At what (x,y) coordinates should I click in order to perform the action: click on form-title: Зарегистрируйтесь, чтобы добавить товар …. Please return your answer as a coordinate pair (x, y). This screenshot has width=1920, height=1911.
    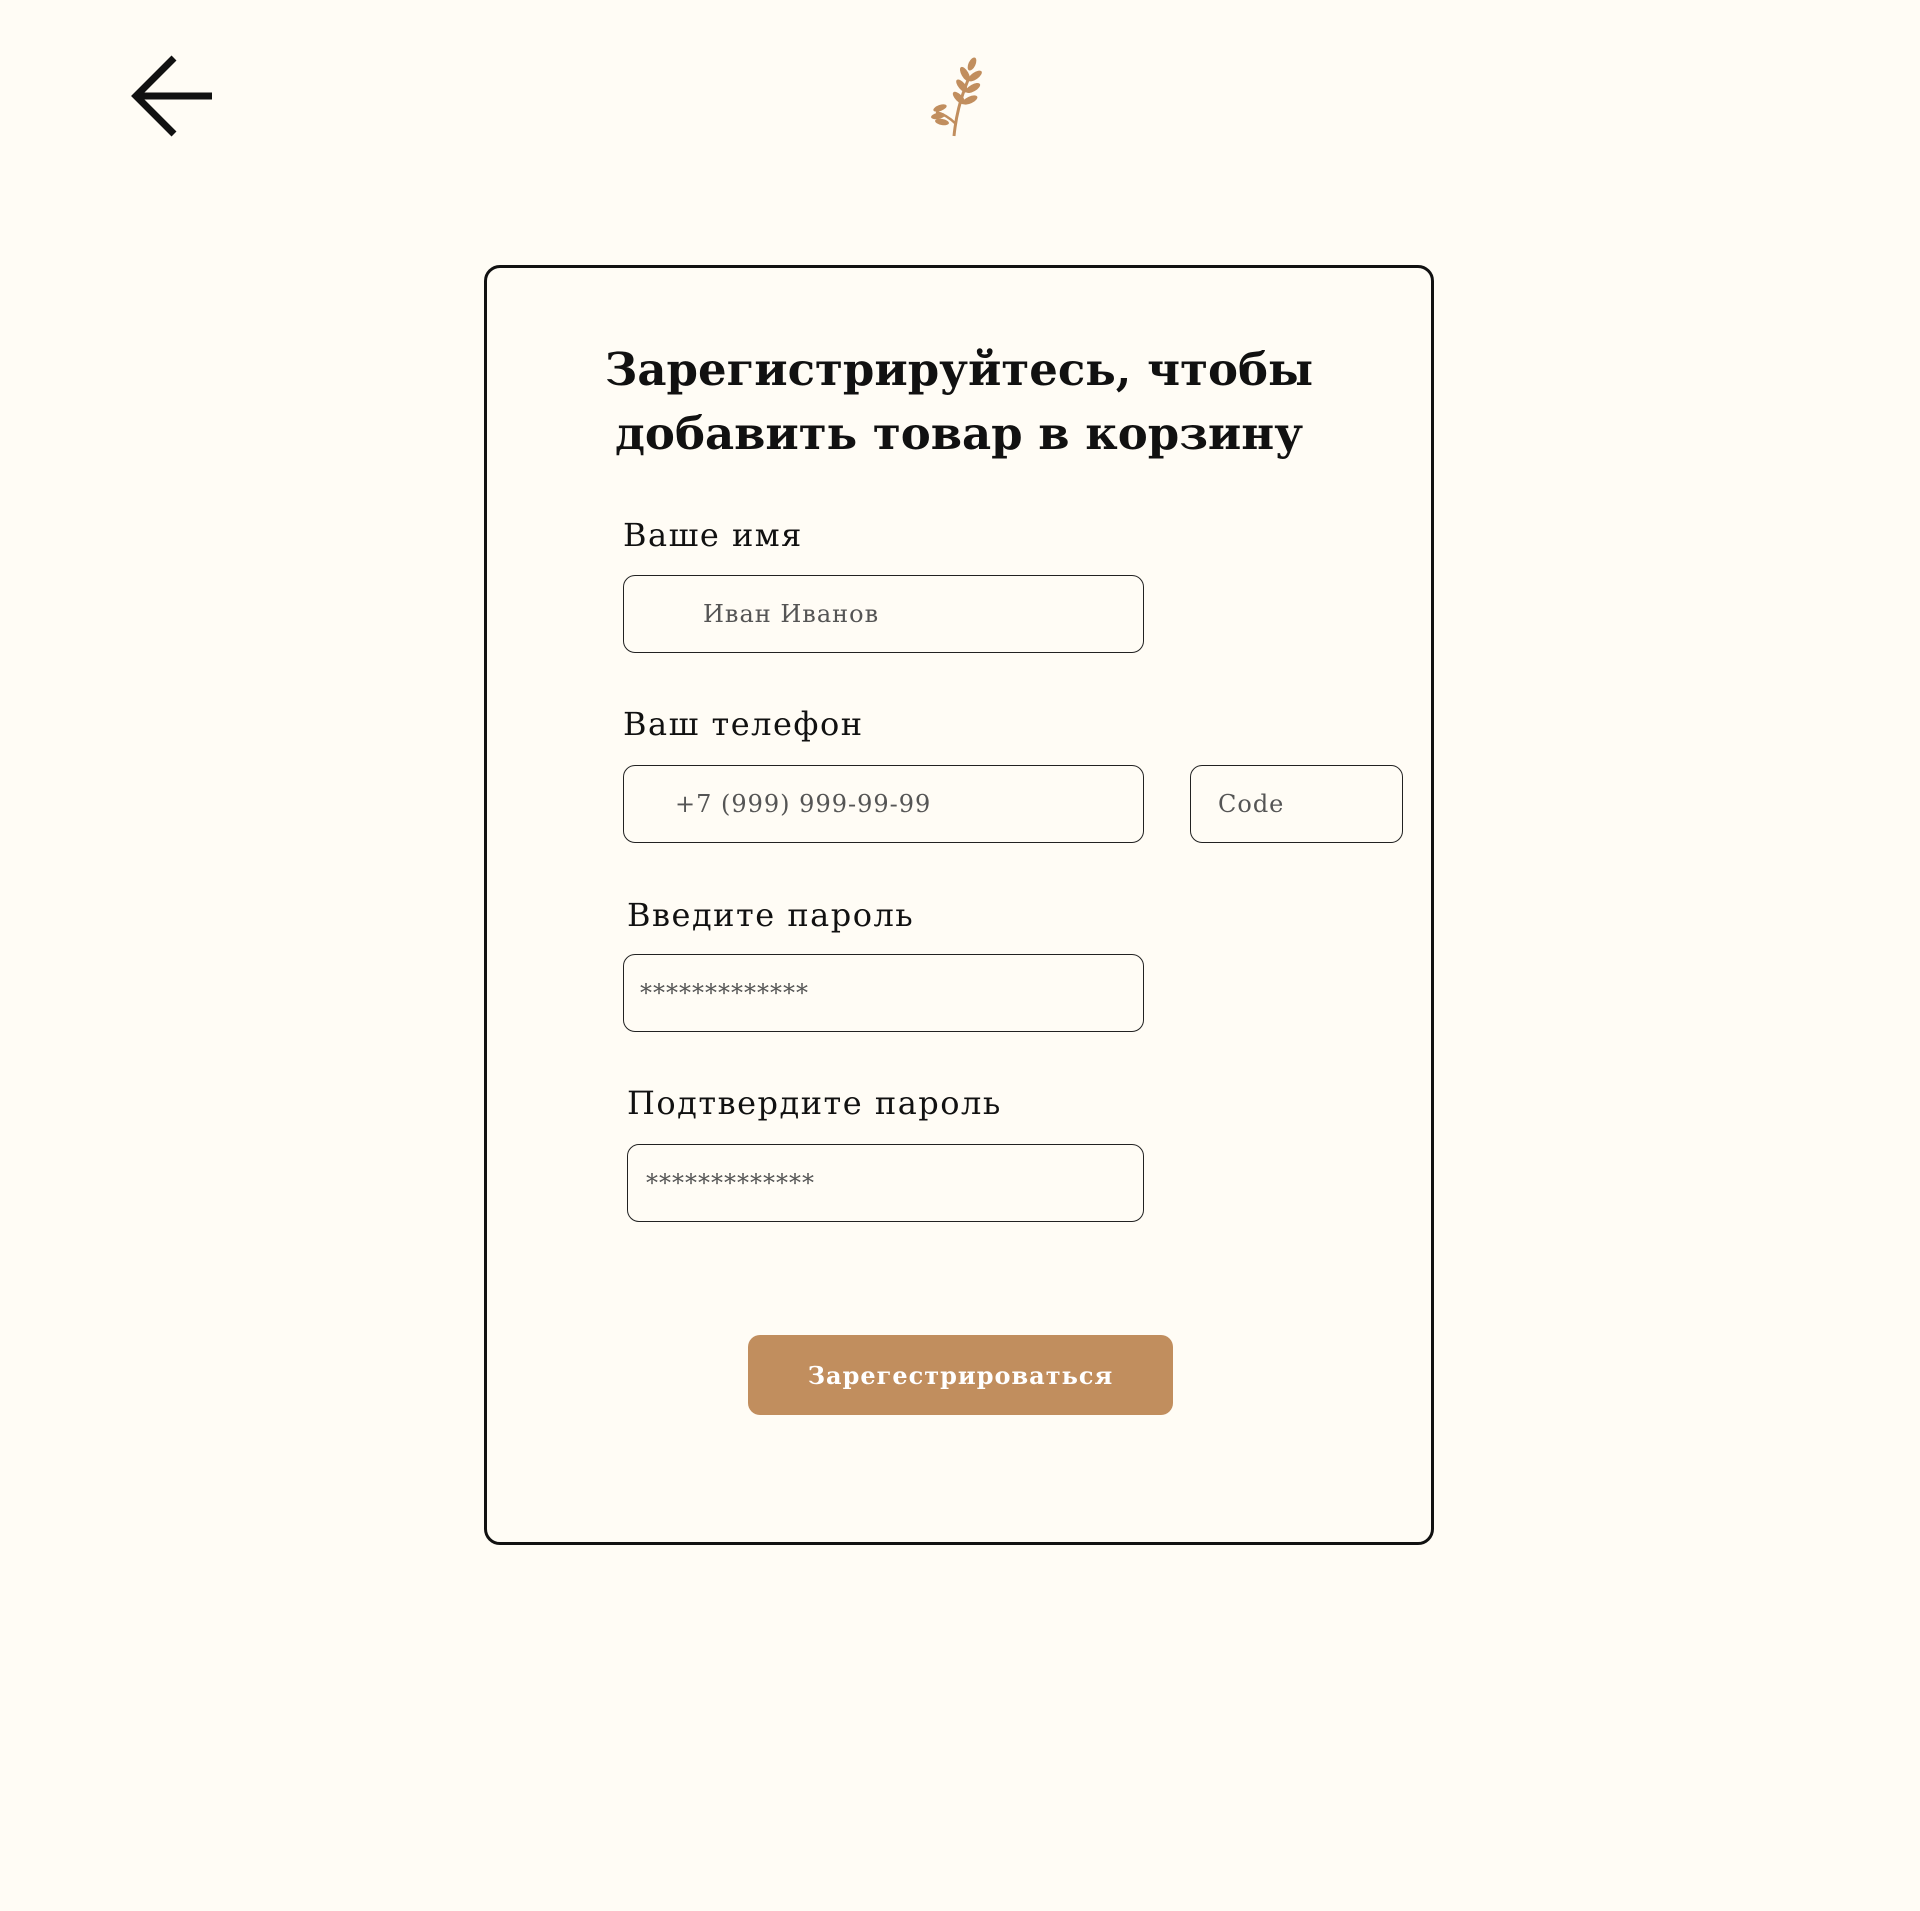
    Looking at the image, I should click on (959, 402).